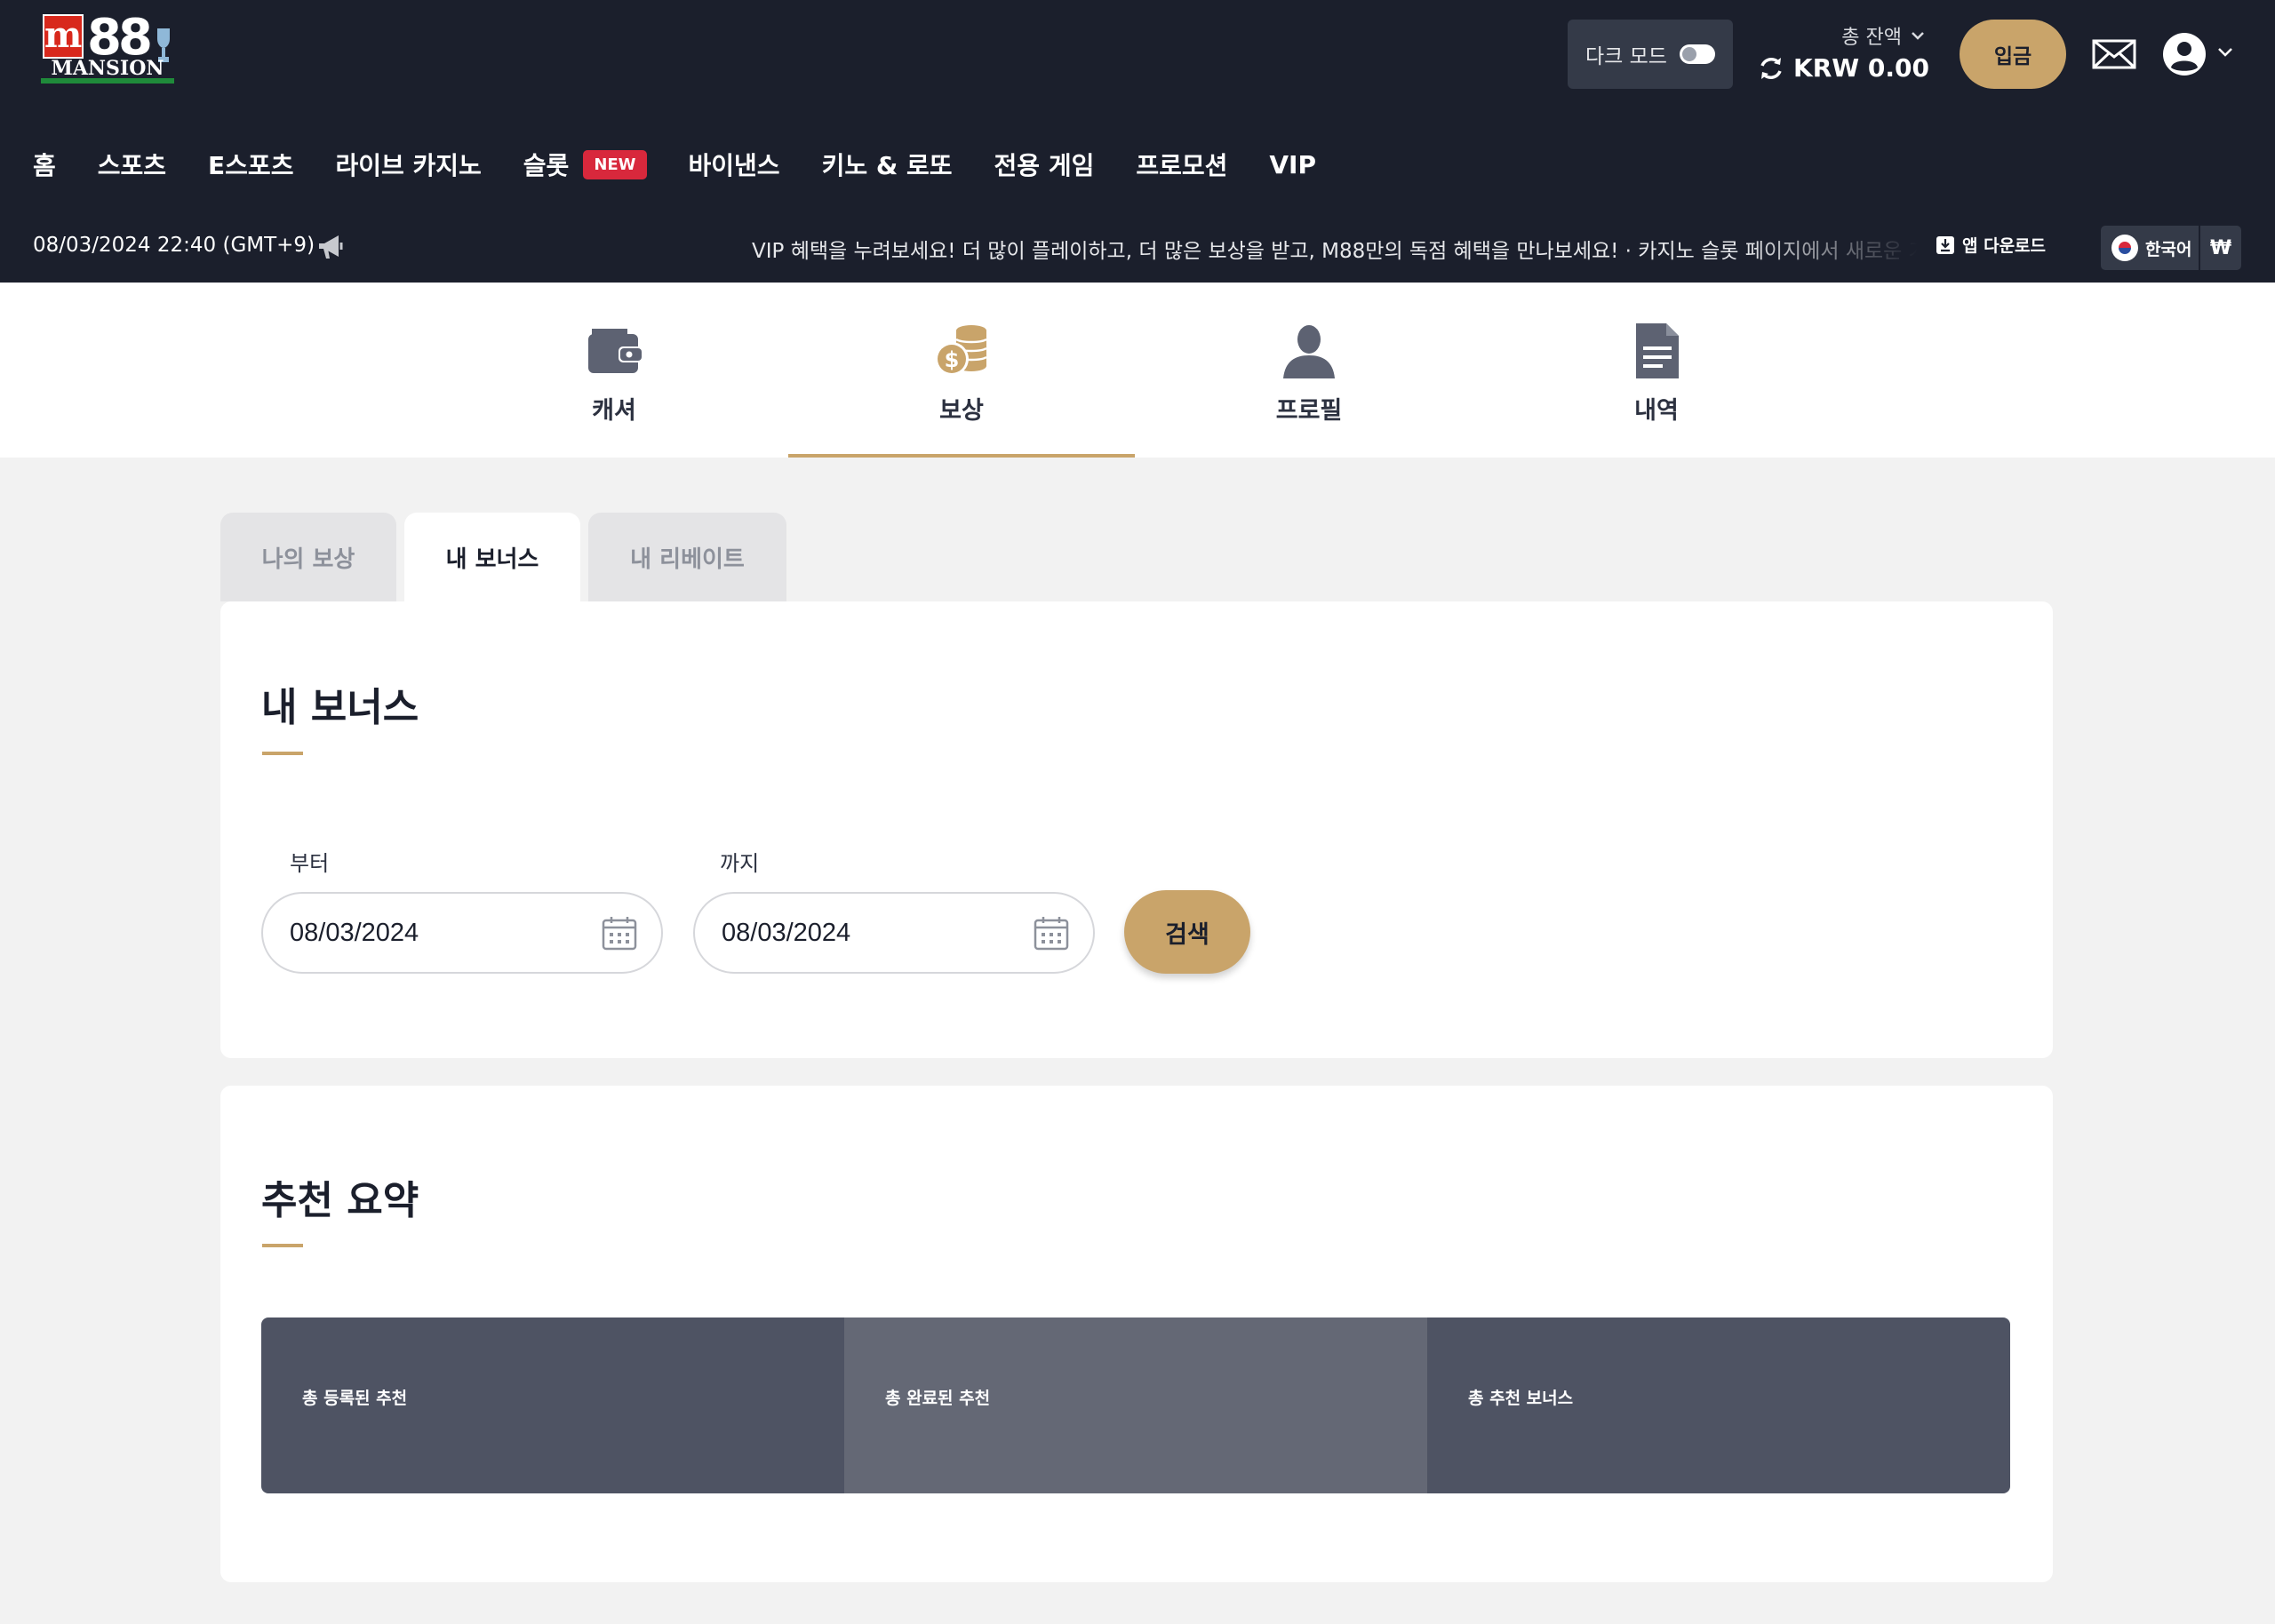 This screenshot has width=2275, height=1624. What do you see at coordinates (546, 165) in the screenshot?
I see `nav-item-slots-label: 슬롯` at bounding box center [546, 165].